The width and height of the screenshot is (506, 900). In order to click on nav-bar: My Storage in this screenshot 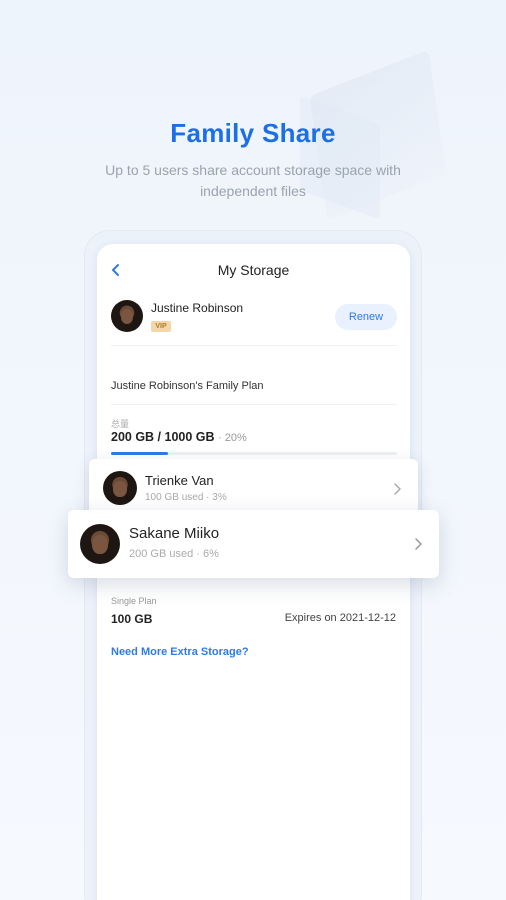, I will do `click(253, 271)`.